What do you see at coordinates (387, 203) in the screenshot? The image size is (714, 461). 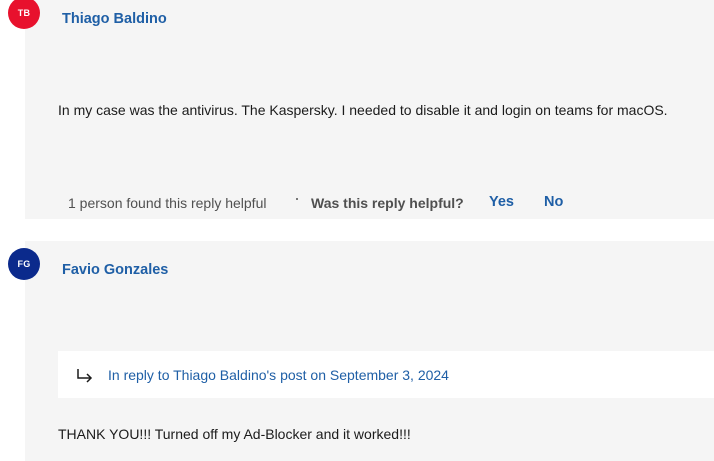 I see `helpful-question: Was this reply helpful?` at bounding box center [387, 203].